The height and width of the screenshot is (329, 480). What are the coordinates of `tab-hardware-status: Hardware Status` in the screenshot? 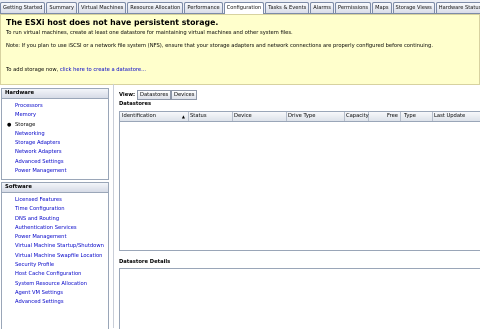 It's located at (457, 7).